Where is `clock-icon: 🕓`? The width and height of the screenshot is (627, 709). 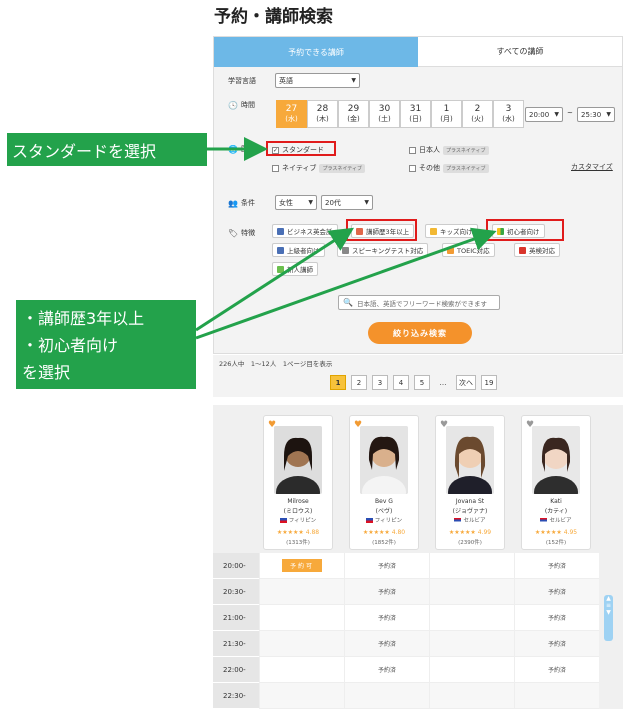
clock-icon: 🕓 is located at coordinates (233, 105).